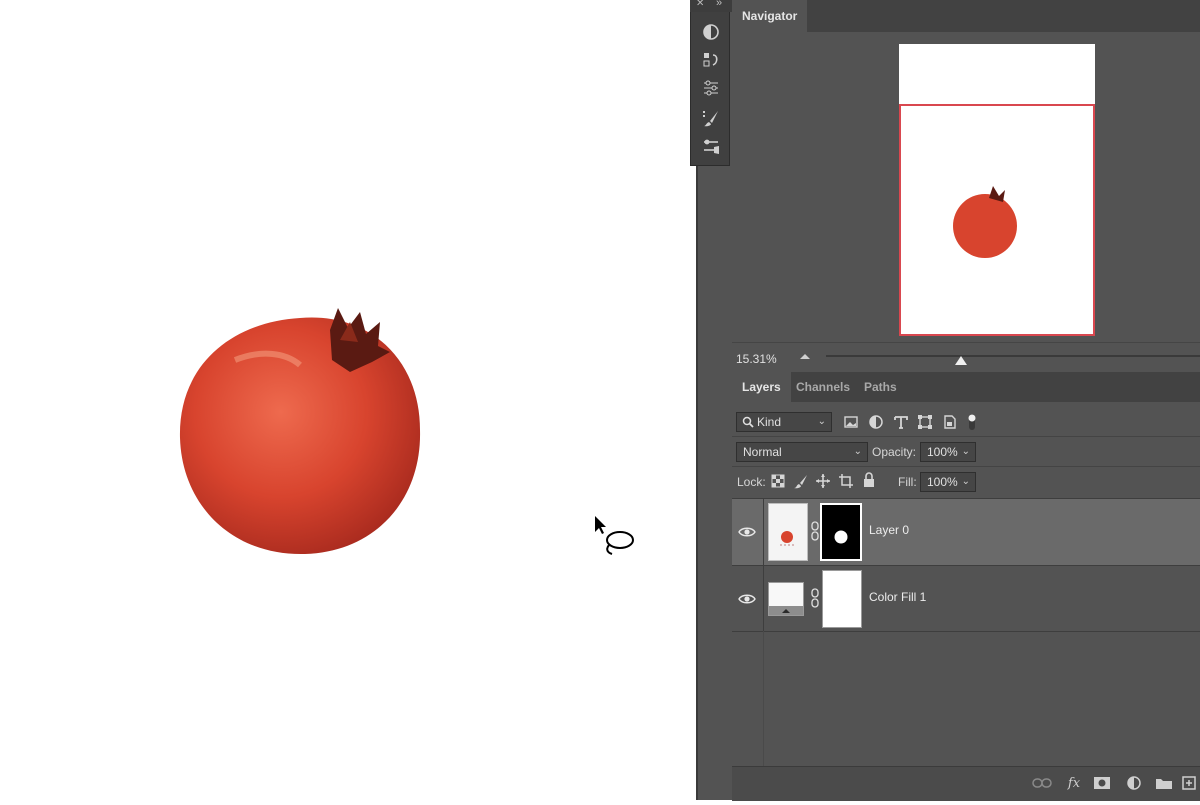 This screenshot has height=805, width=1200. I want to click on filter-kind-label: Kind, so click(769, 422).